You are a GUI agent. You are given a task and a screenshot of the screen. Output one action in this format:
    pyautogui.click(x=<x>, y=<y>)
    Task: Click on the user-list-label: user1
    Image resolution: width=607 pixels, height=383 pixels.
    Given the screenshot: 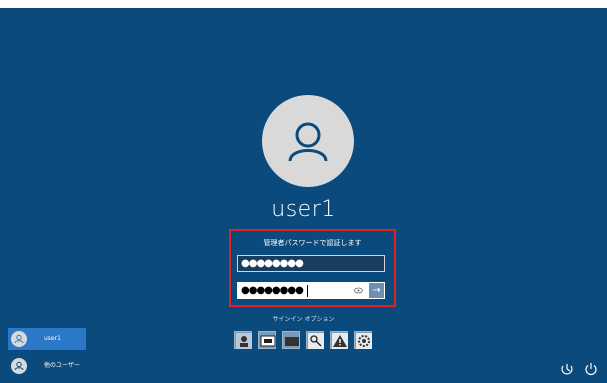 What is the action you would take?
    pyautogui.click(x=52, y=338)
    